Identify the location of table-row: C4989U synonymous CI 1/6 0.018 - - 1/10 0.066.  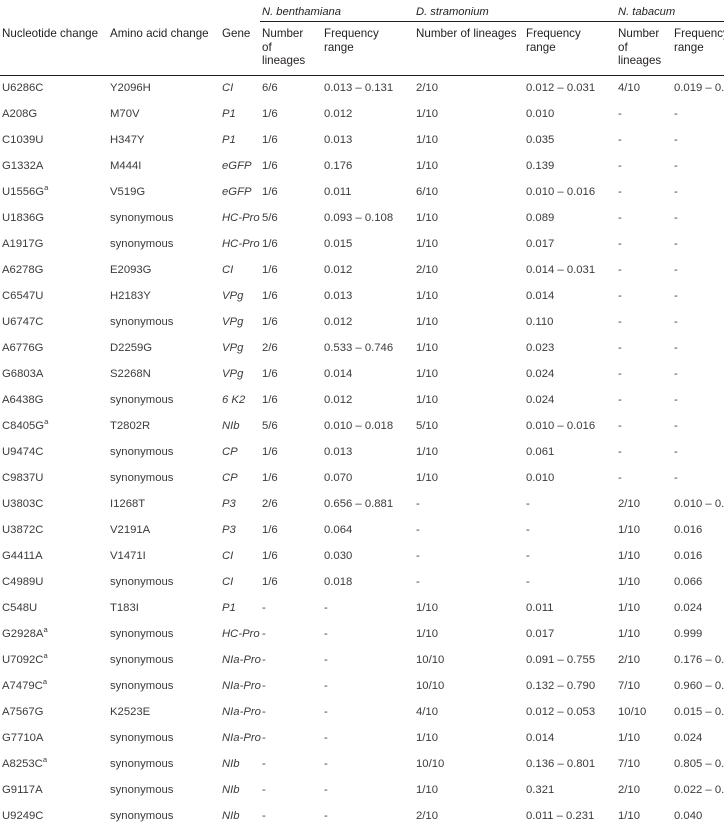
(362, 583).